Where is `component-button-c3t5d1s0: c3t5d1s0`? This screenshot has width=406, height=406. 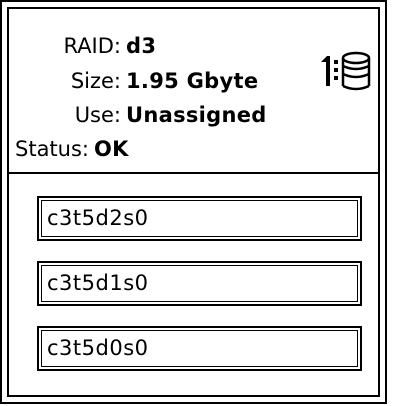
component-button-c3t5d1s0: c3t5d1s0 is located at coordinates (199, 283).